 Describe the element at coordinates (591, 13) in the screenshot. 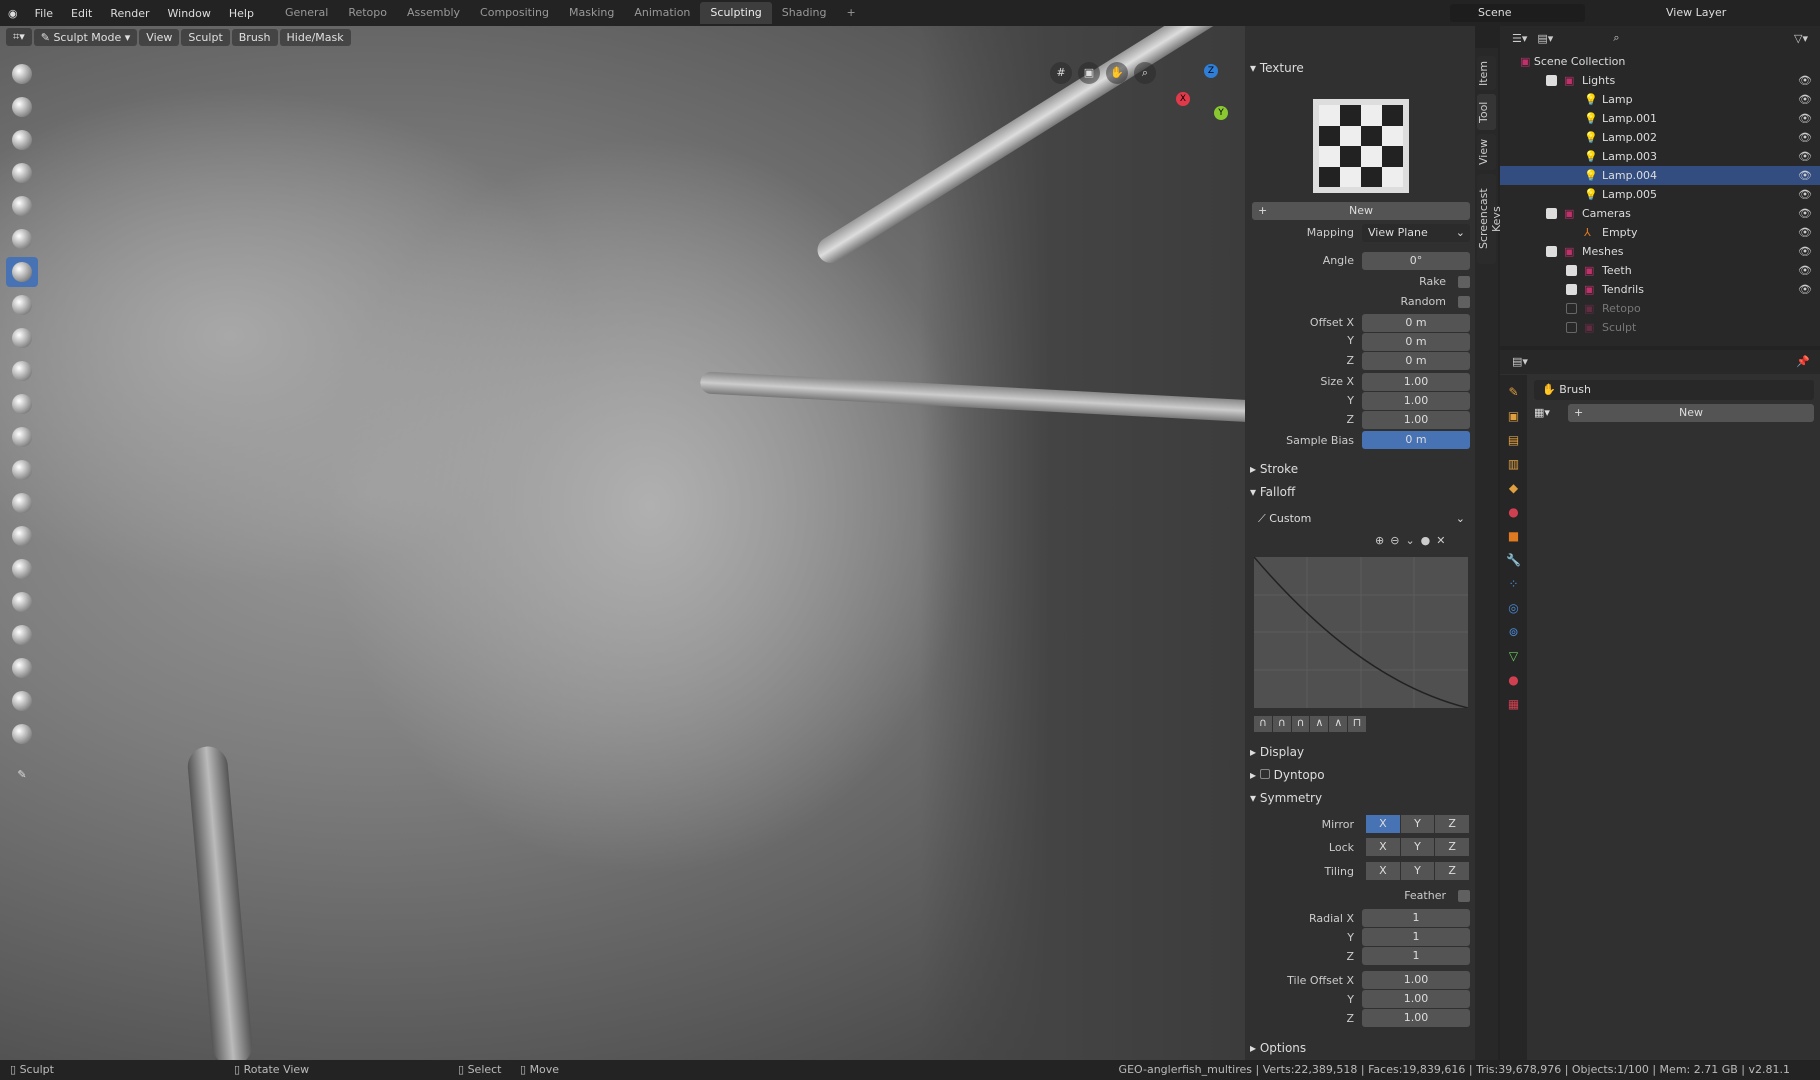

I see `tab-masking: Masking` at that location.